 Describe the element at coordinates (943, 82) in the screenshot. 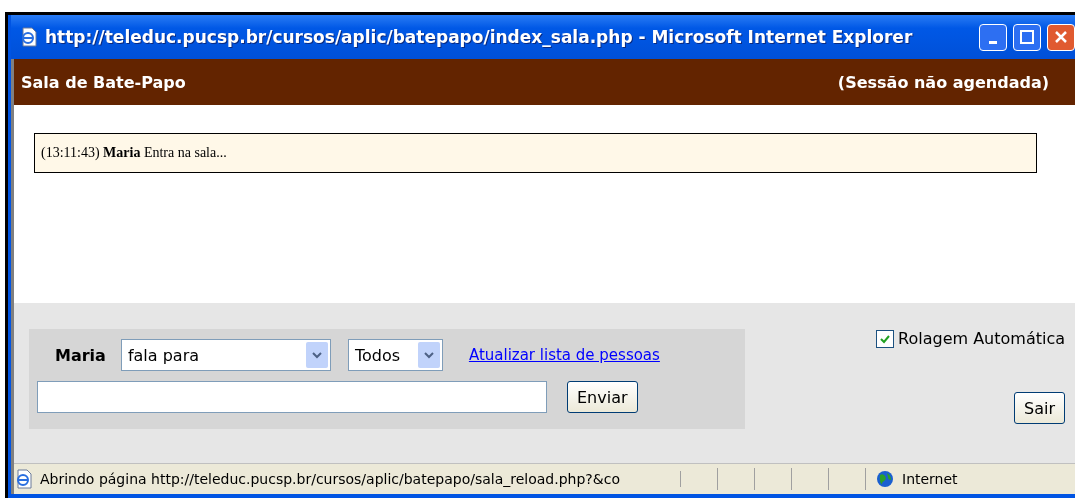

I see `session-status: (Sessão não agendada)` at that location.